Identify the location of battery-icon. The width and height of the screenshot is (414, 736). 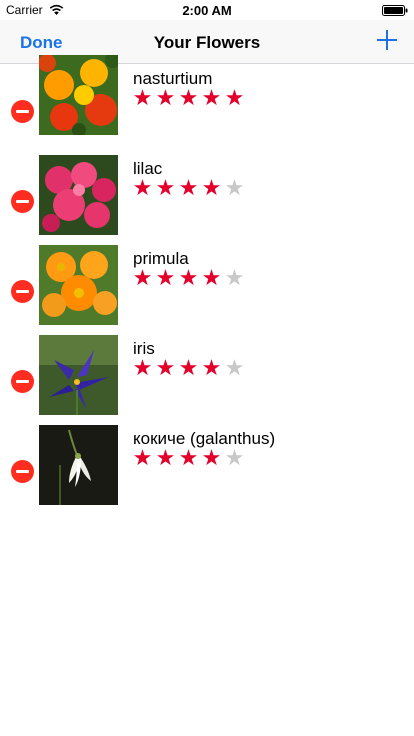
(395, 10).